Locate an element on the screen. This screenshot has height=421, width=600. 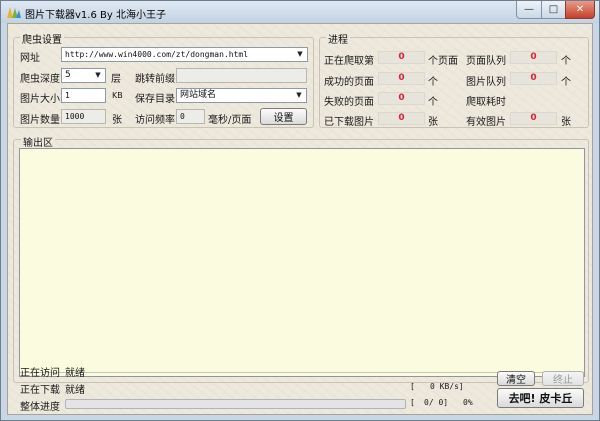
downloaded-unit: 张 is located at coordinates (433, 122).